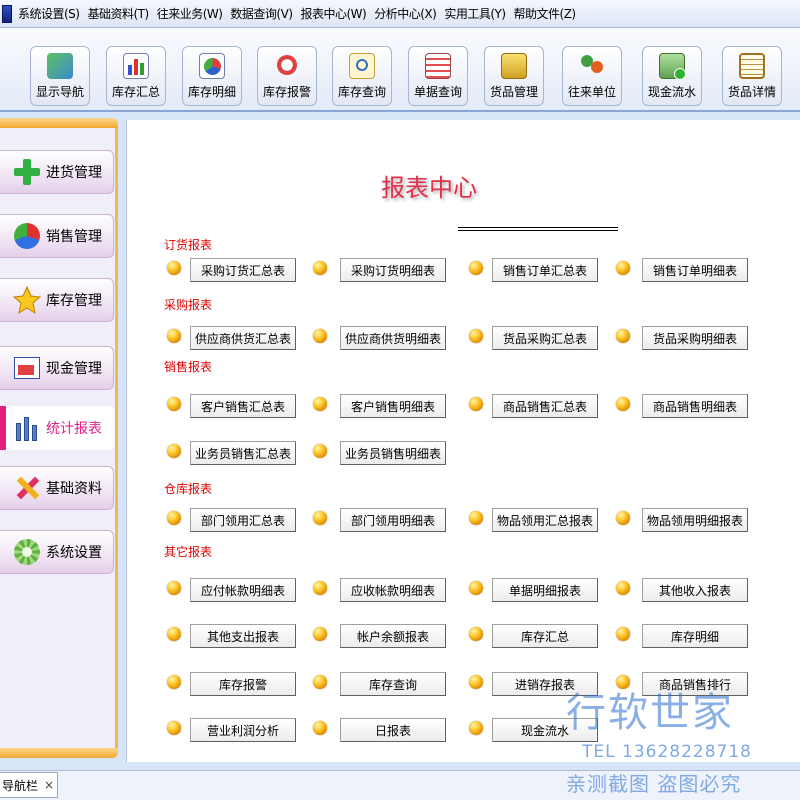  Describe the element at coordinates (752, 66) in the screenshot. I see `clipboard-icon` at that location.